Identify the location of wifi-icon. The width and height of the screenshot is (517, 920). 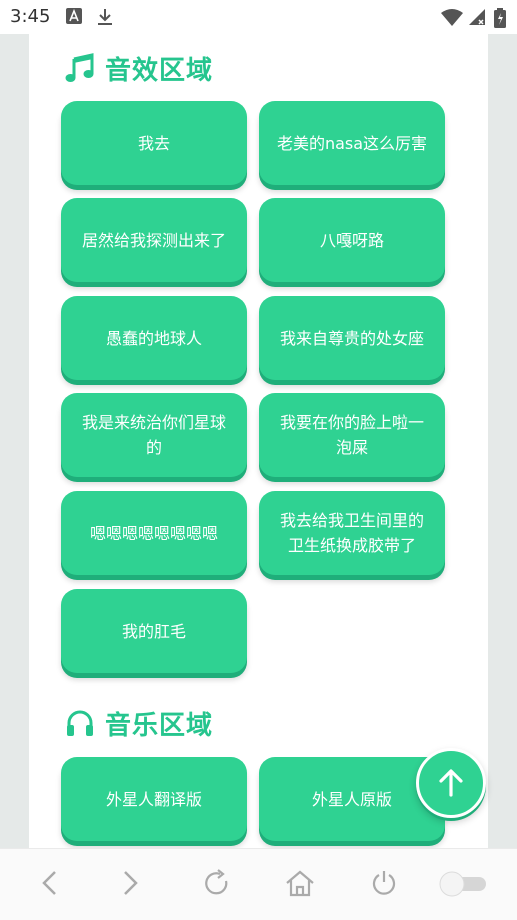
(452, 17).